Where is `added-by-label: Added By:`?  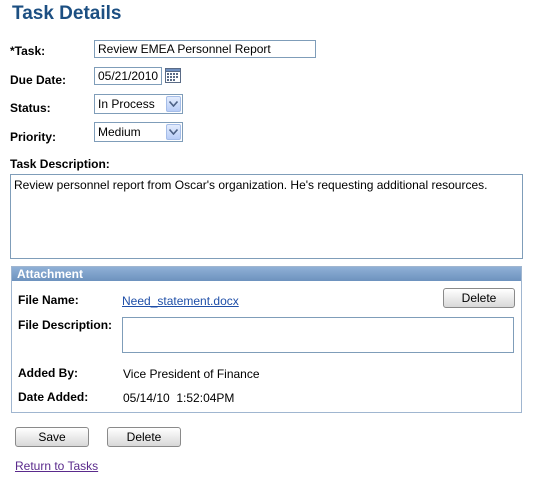
added-by-label: Added By: is located at coordinates (48, 373).